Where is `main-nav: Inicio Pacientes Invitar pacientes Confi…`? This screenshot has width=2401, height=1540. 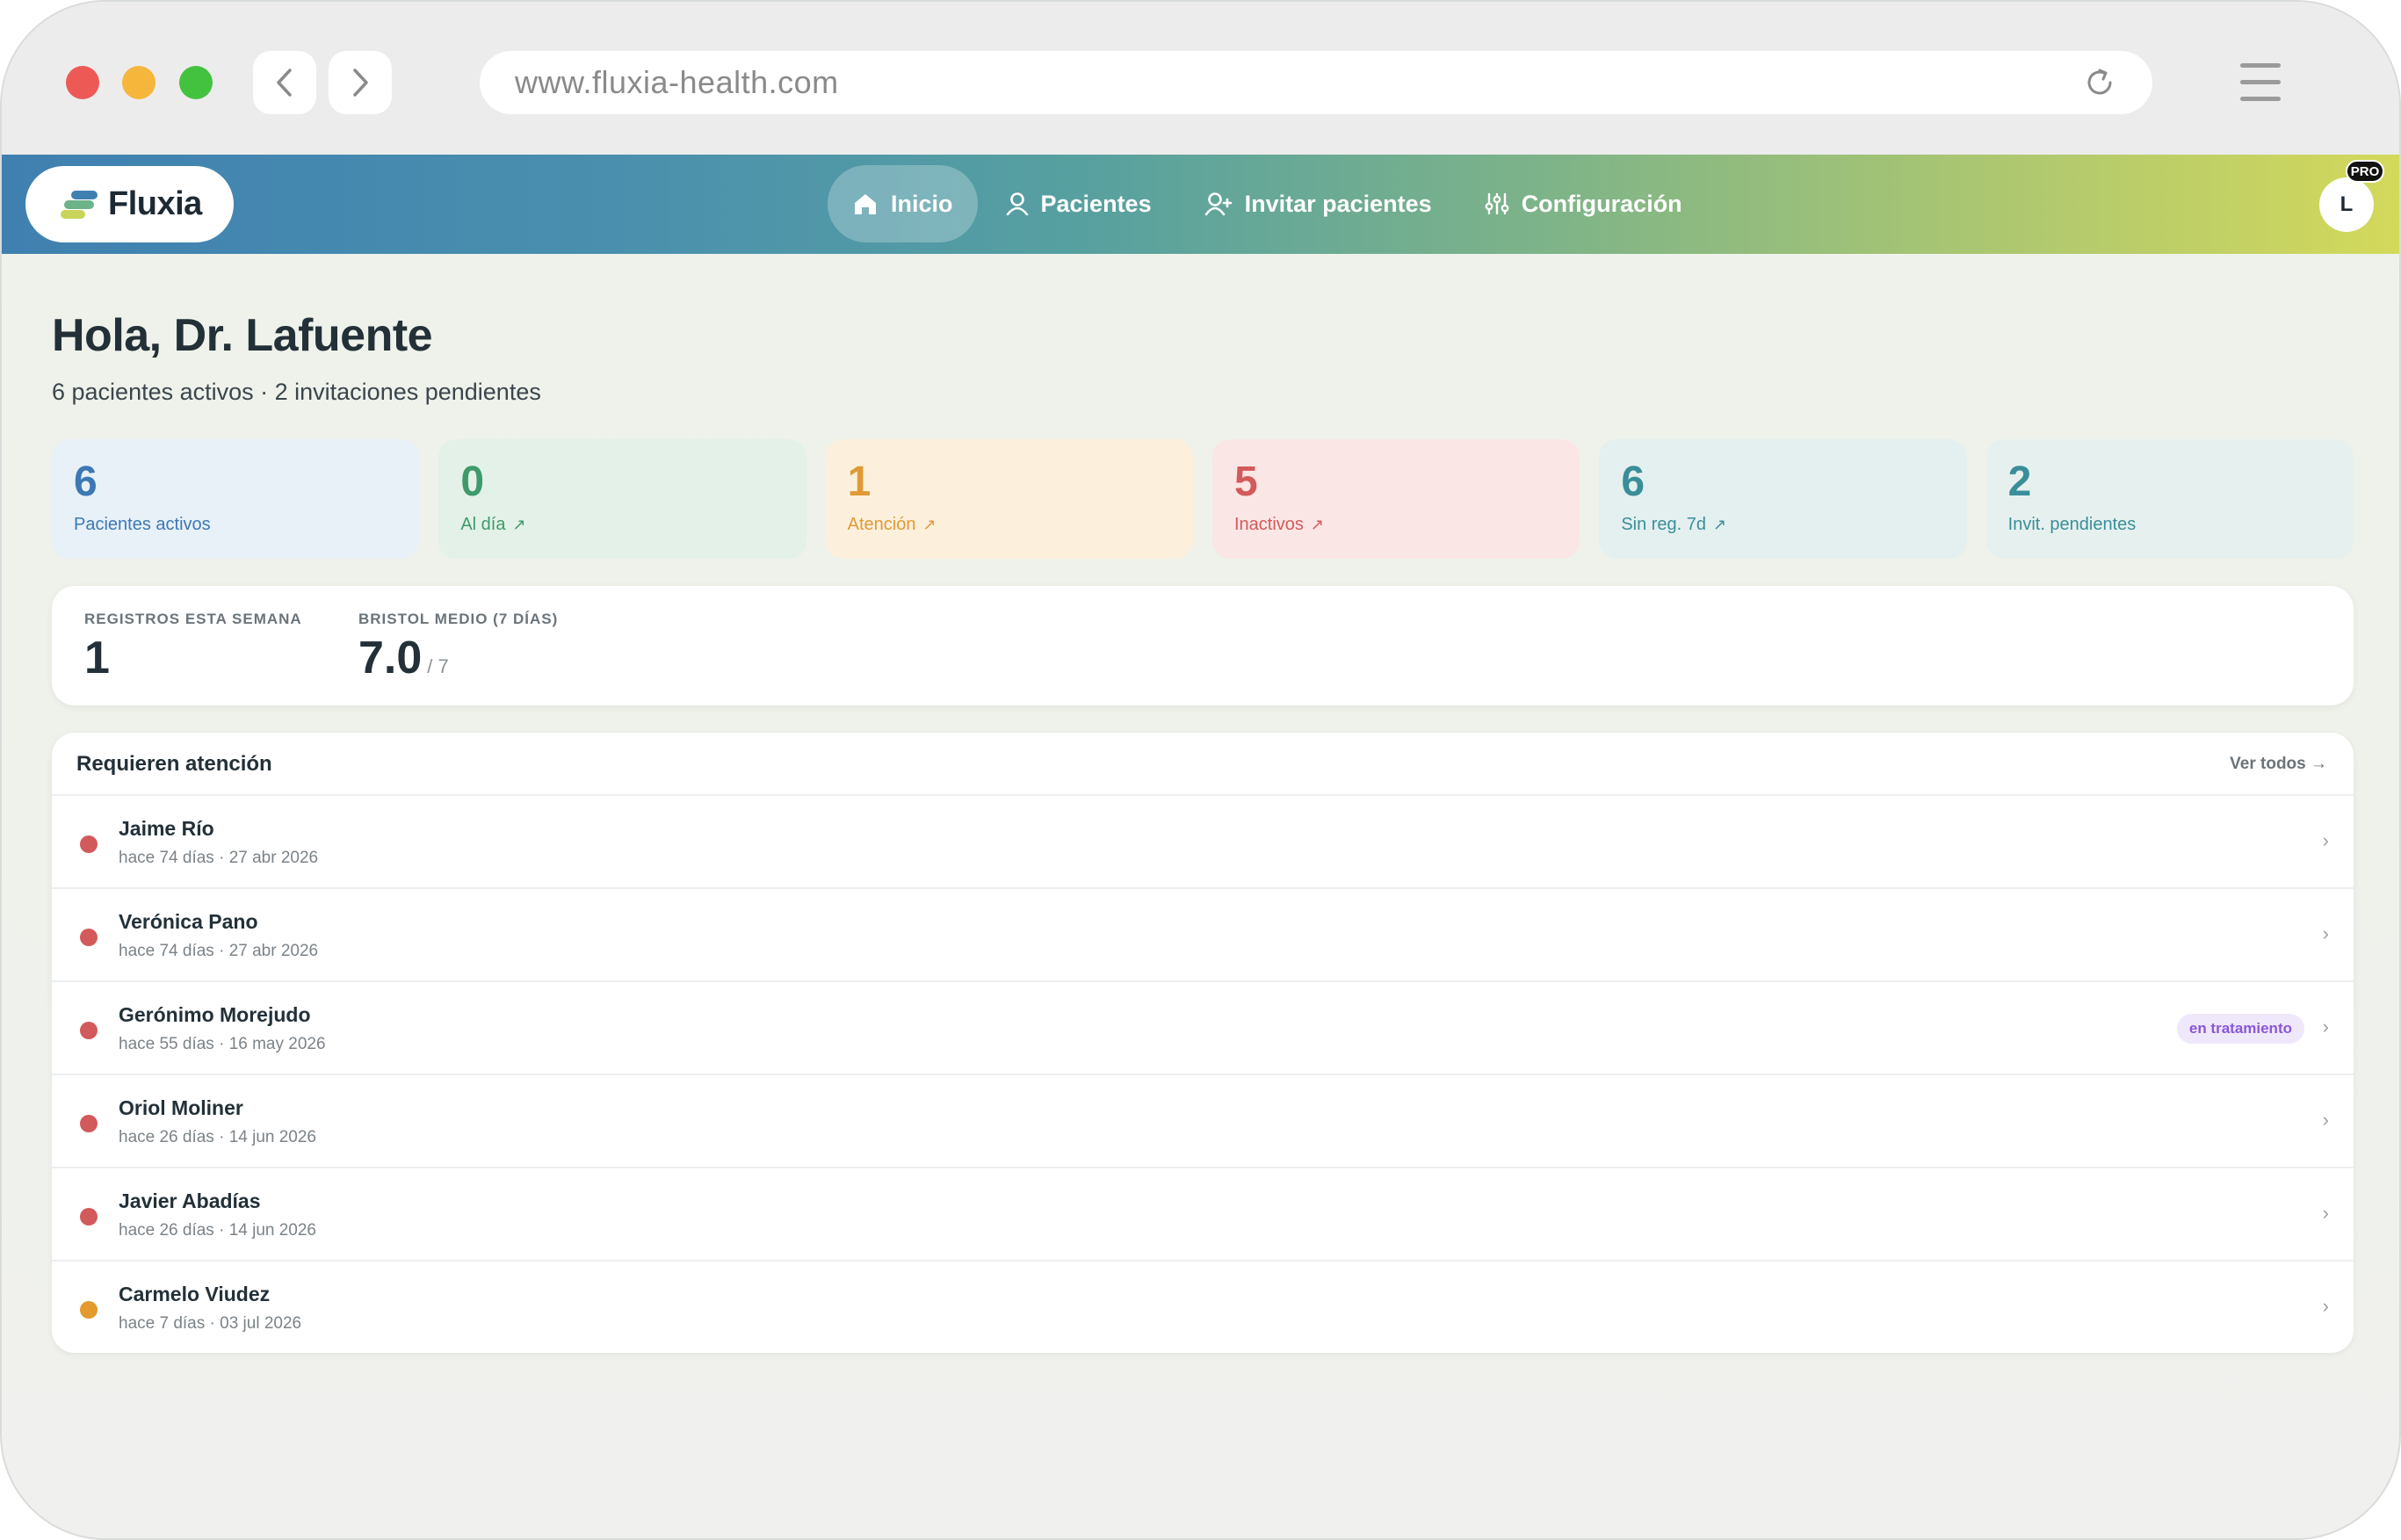
main-nav: Inicio Pacientes Invitar pacientes Confi… is located at coordinates (1269, 204).